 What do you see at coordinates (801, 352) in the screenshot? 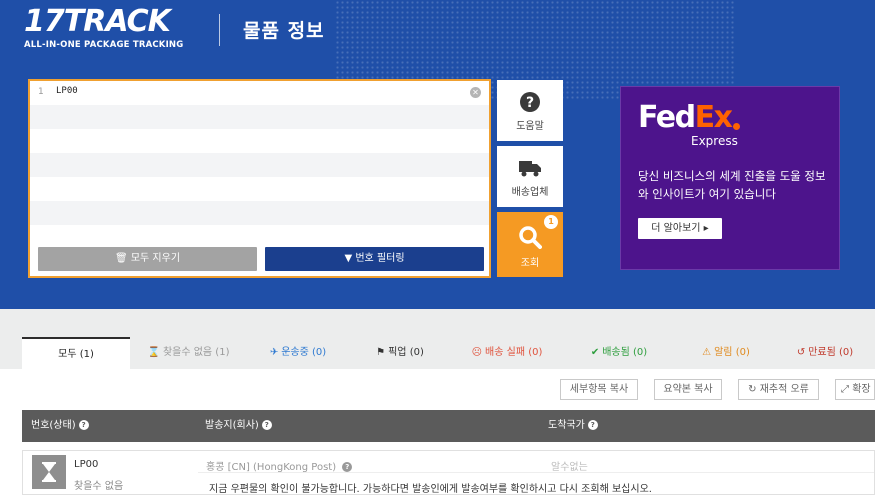
I see `history-icon: ↺` at bounding box center [801, 352].